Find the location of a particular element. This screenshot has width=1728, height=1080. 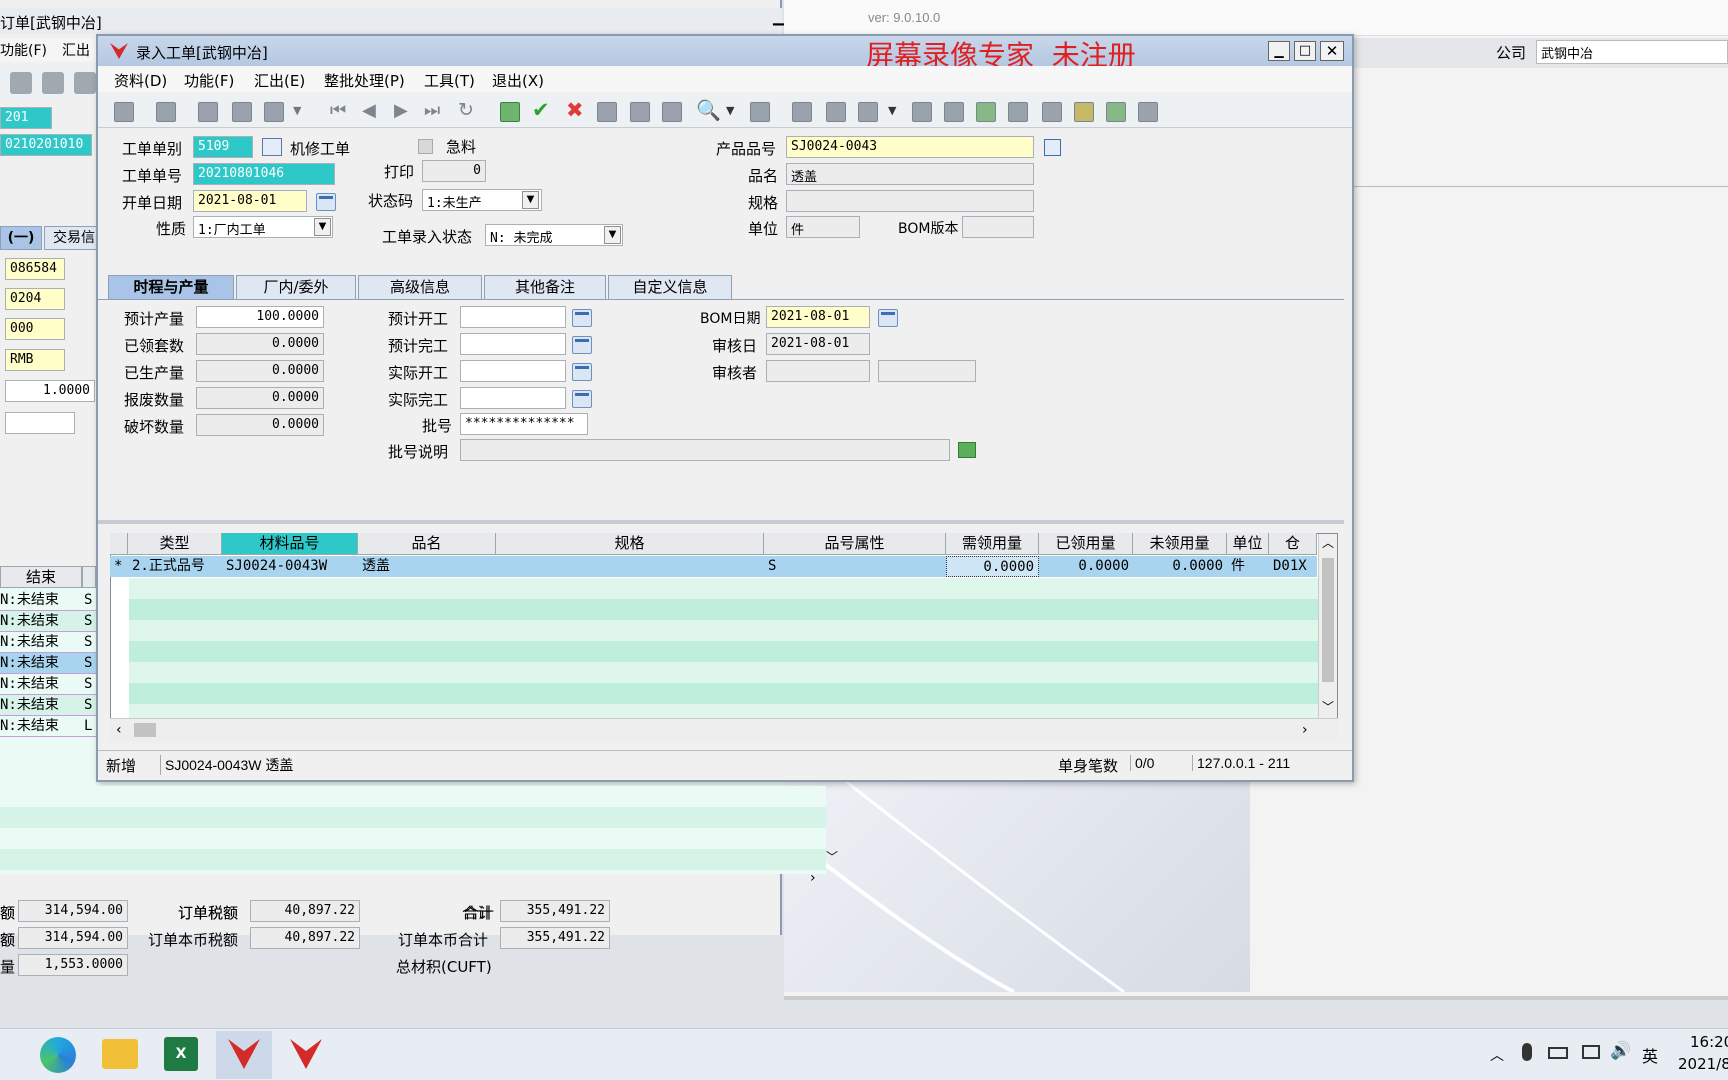

ime-indicator: 英 is located at coordinates (1650, 1055).